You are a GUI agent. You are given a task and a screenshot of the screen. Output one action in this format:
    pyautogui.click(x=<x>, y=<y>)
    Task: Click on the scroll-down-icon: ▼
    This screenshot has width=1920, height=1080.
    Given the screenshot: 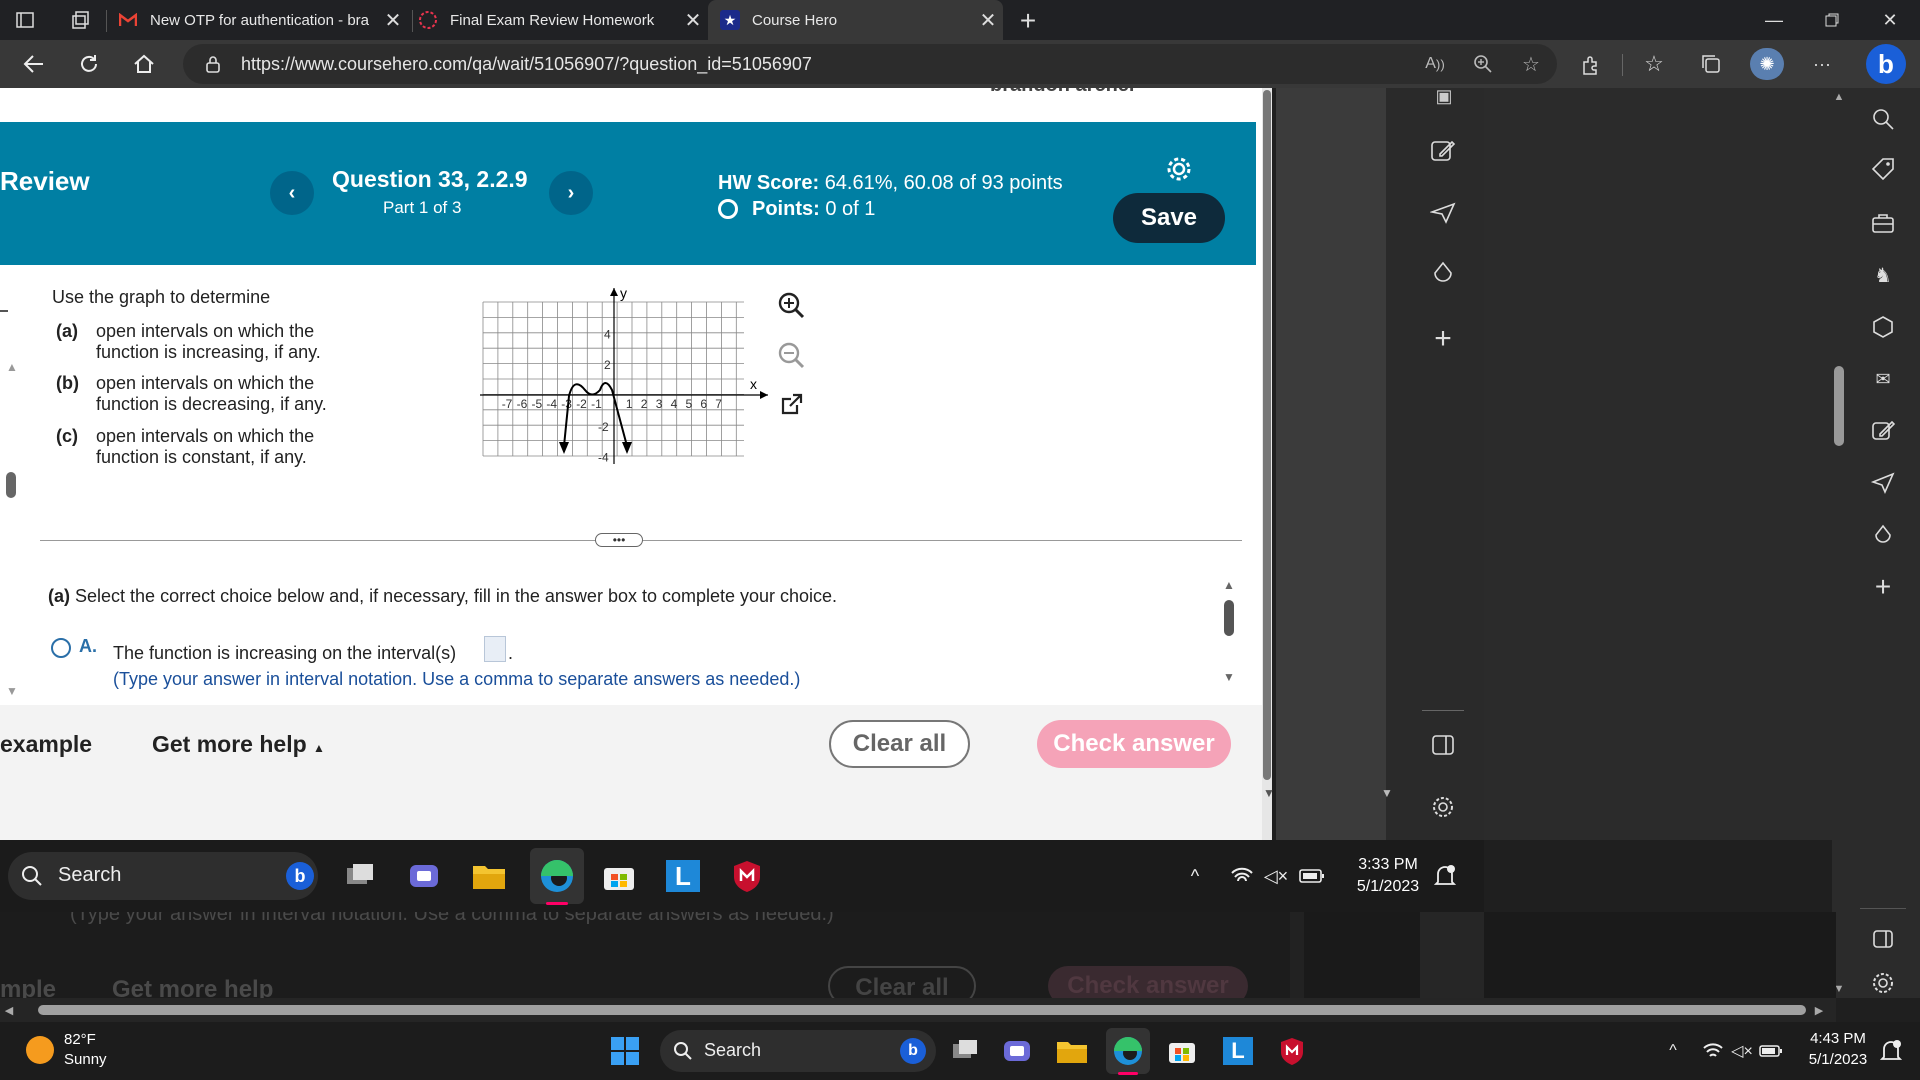 What is the action you would take?
    pyautogui.click(x=12, y=691)
    